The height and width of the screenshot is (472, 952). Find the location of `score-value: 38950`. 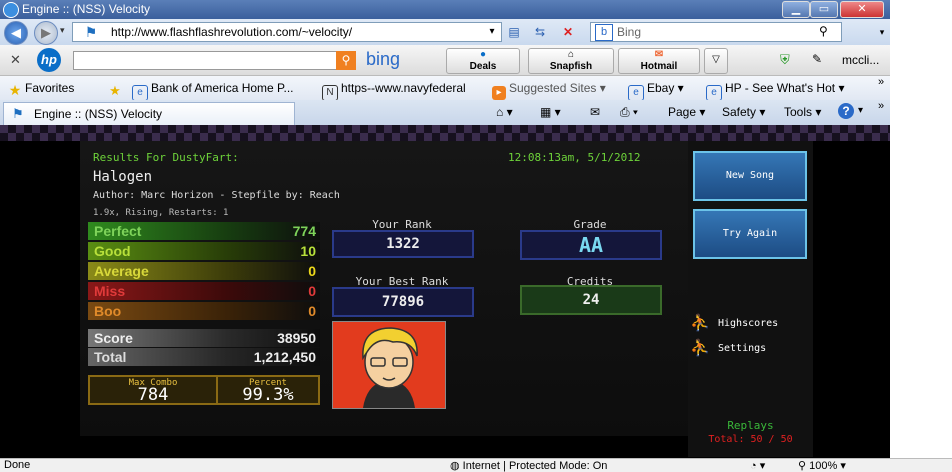

score-value: 38950 is located at coordinates (296, 338).